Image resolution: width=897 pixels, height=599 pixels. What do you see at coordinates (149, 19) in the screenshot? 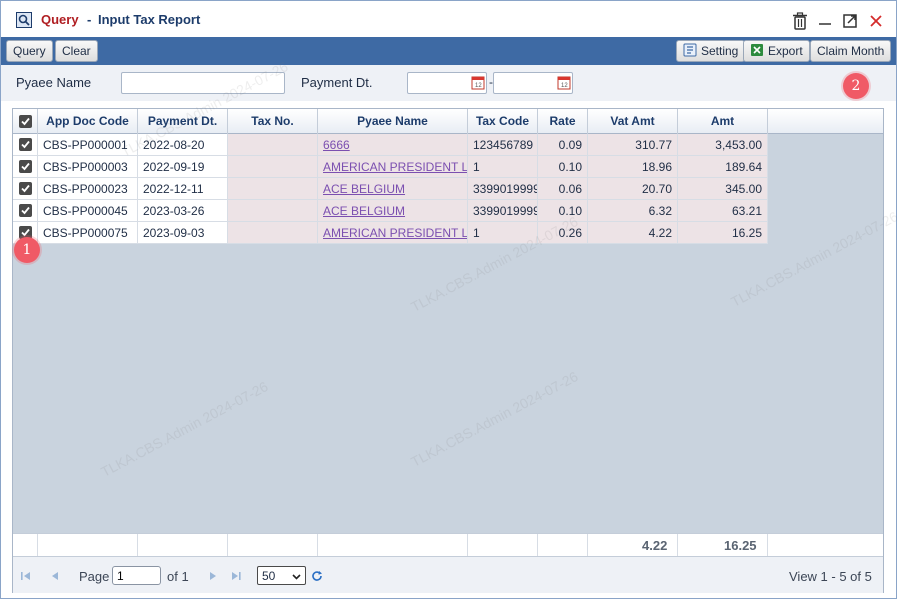
I see `window-title: Input Tax Report` at bounding box center [149, 19].